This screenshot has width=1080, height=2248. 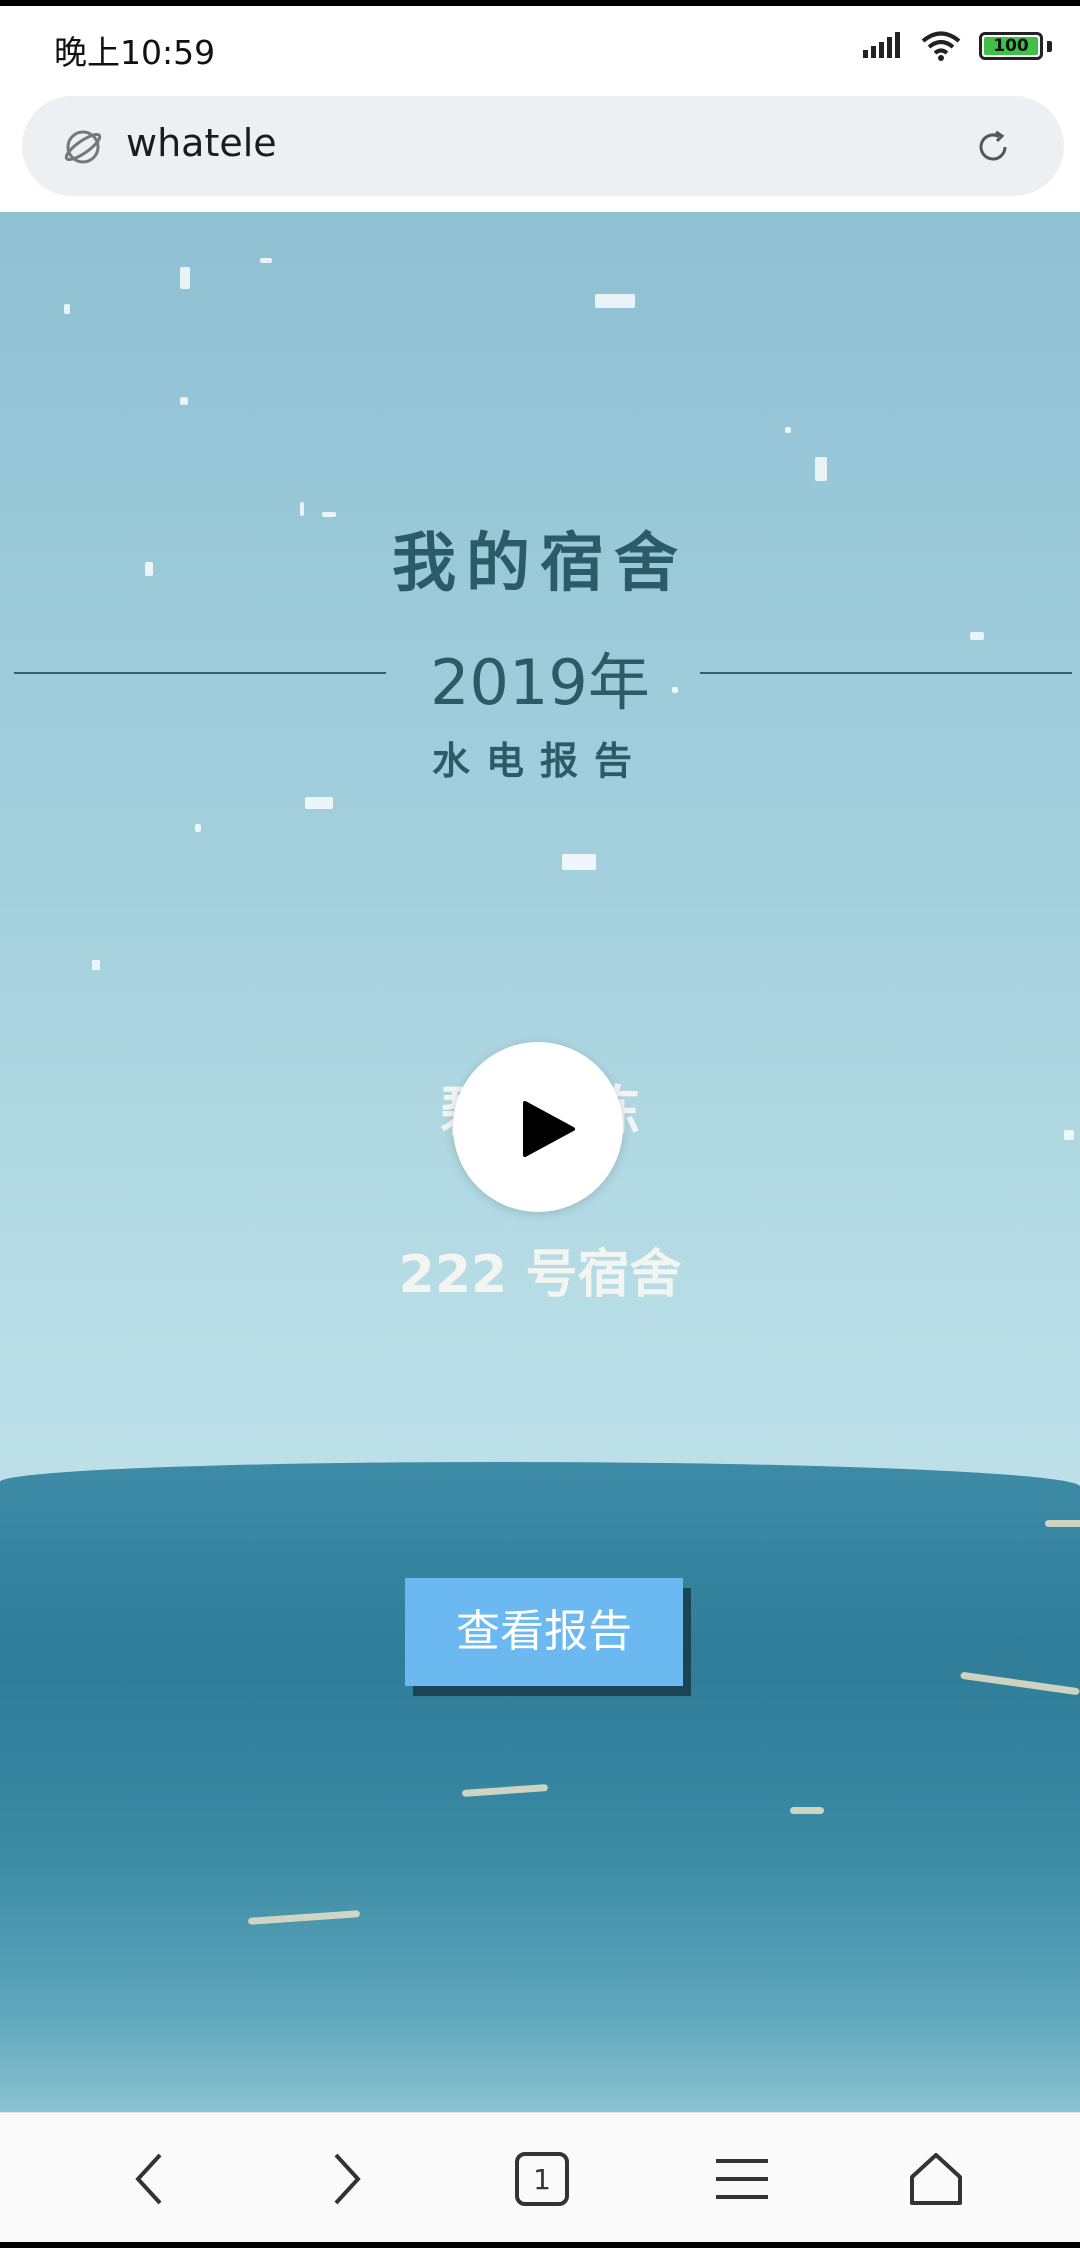 I want to click on battery-icon: 100, so click(x=1011, y=46).